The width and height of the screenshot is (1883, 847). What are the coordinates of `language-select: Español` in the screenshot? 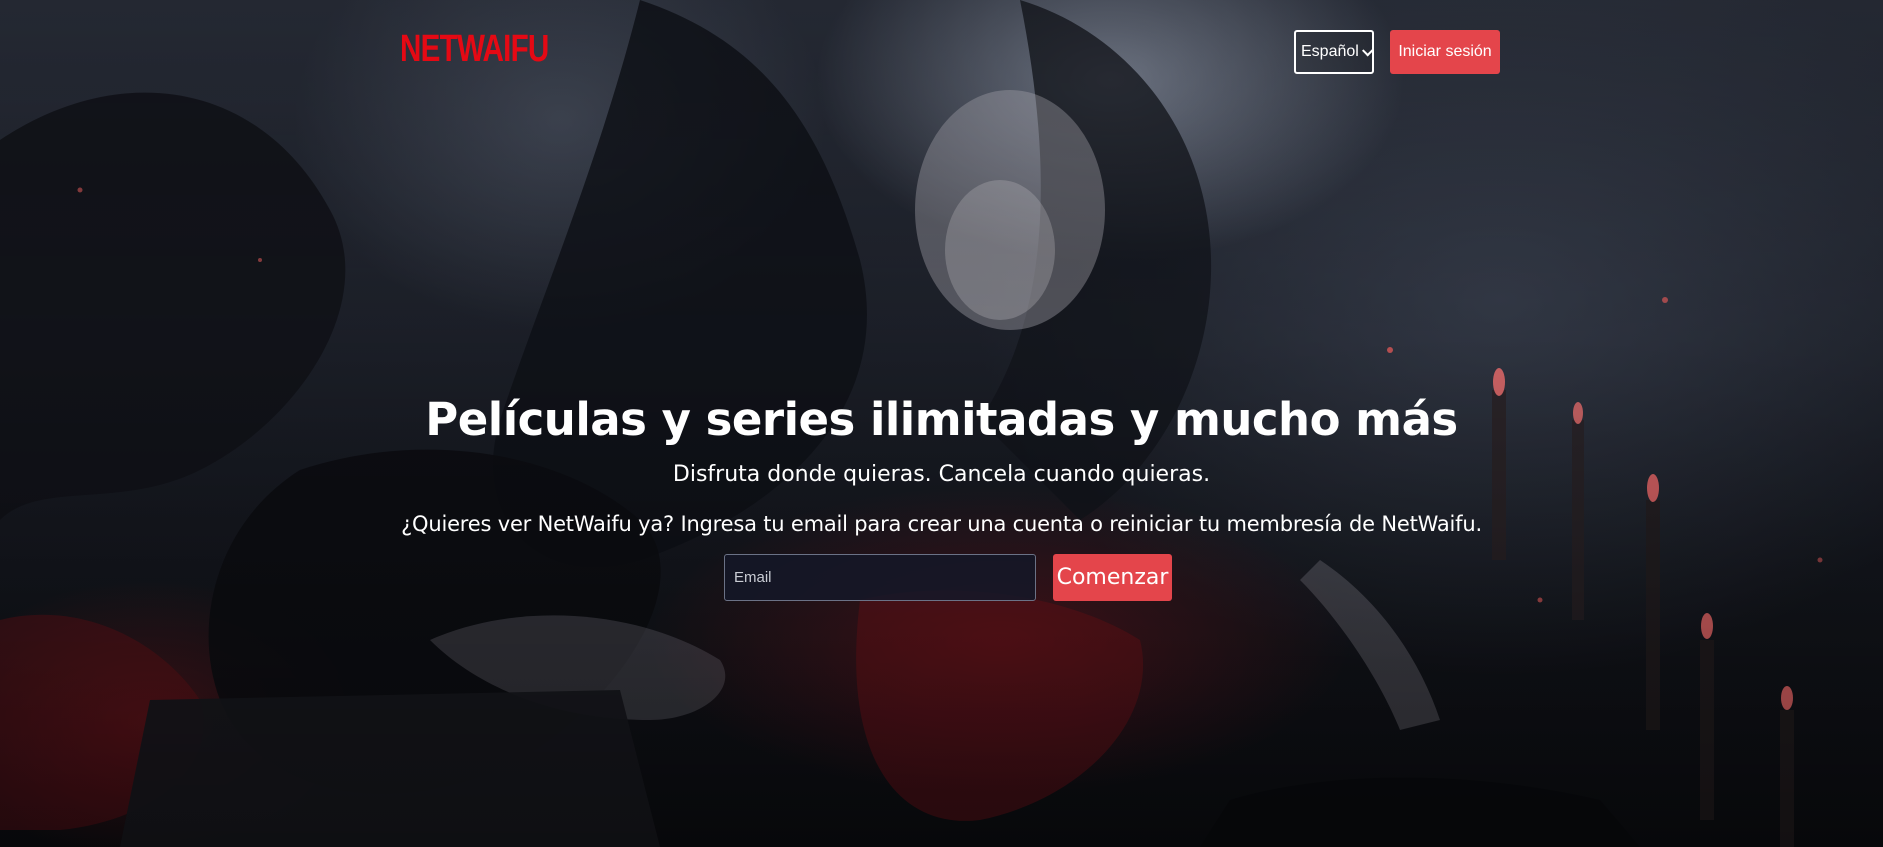 It's located at (1334, 52).